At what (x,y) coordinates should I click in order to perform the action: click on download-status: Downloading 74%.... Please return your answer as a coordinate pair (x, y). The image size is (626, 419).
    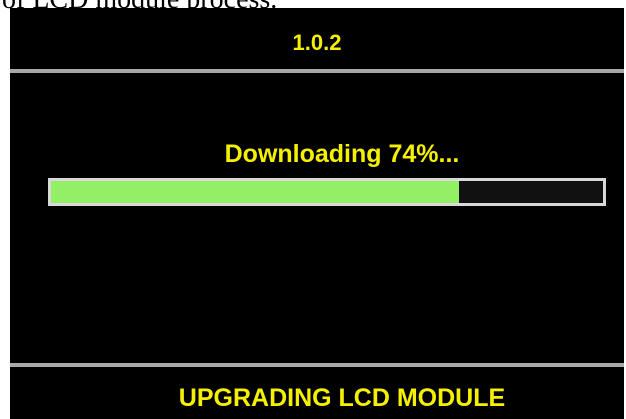
    Looking at the image, I should click on (342, 154).